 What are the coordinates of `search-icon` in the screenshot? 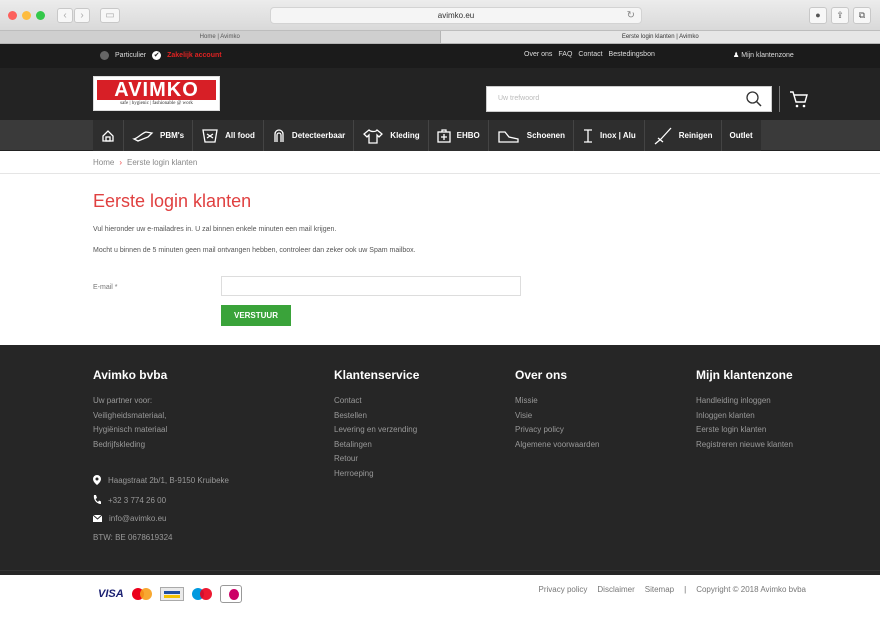 It's located at (754, 99).